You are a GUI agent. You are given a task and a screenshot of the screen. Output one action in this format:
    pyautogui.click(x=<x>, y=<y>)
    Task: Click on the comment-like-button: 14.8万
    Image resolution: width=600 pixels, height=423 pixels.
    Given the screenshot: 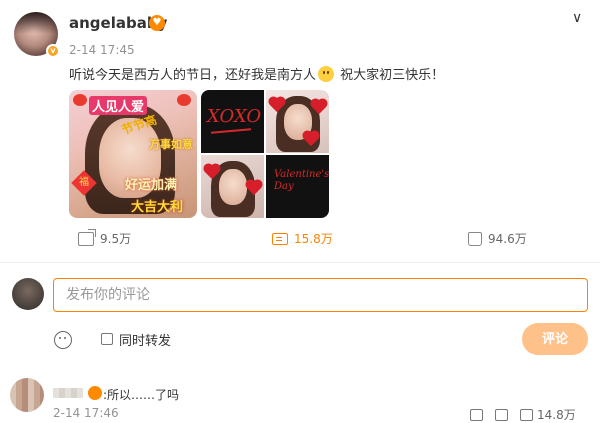 What is the action you would take?
    pyautogui.click(x=548, y=414)
    